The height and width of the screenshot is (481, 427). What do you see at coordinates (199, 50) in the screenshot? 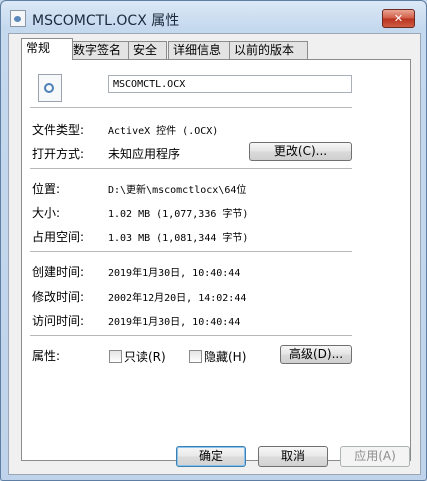
I see `tab-details: 详细信息` at bounding box center [199, 50].